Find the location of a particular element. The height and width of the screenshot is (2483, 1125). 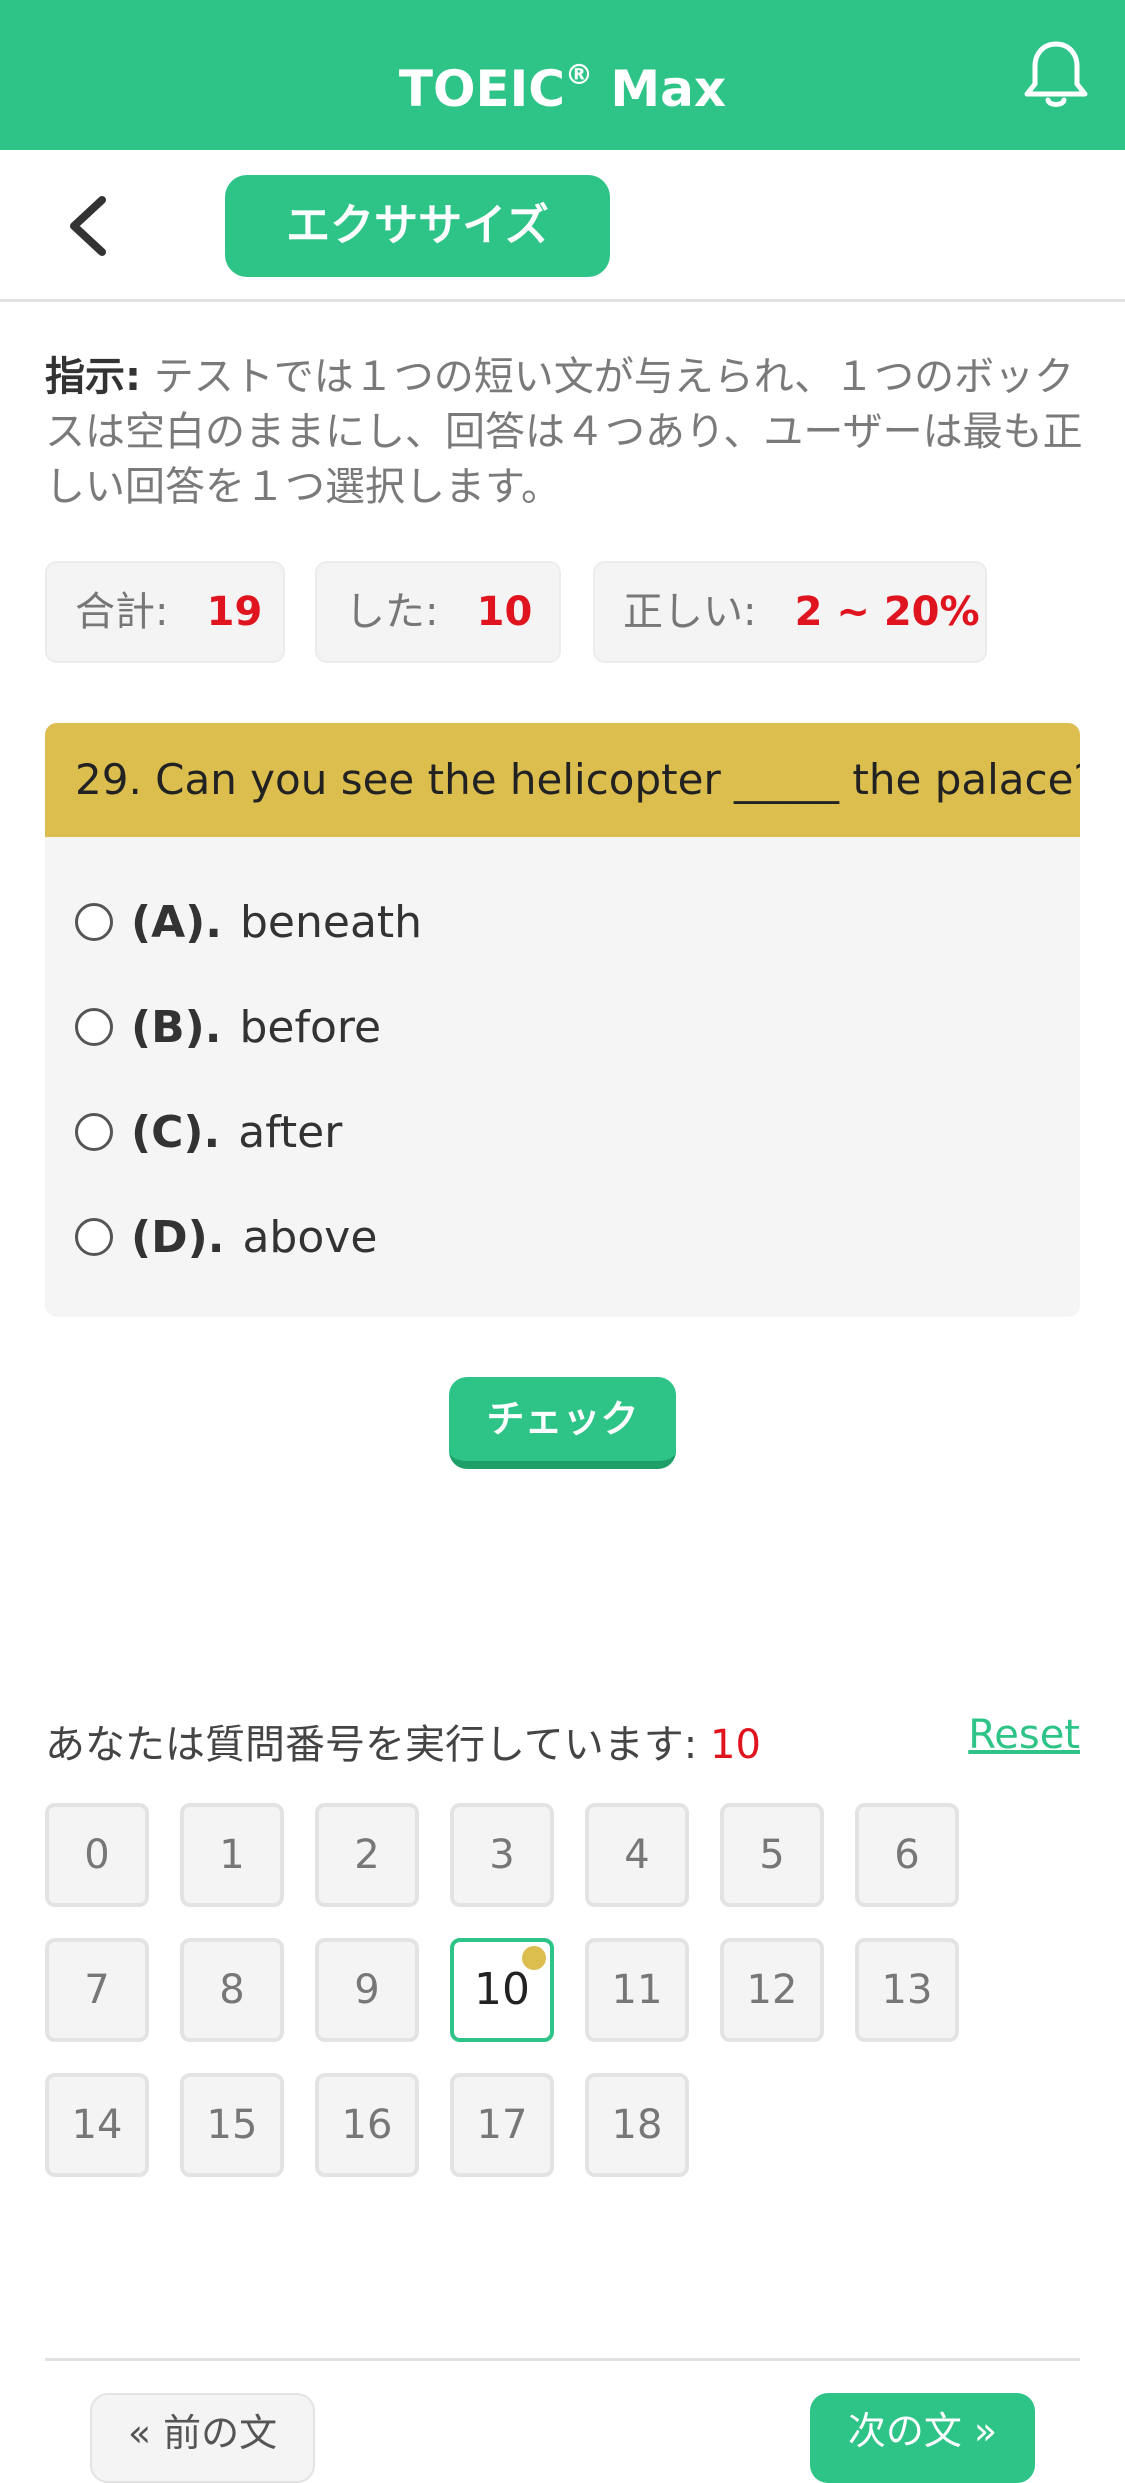

question-number-button: 7 is located at coordinates (97, 1990).